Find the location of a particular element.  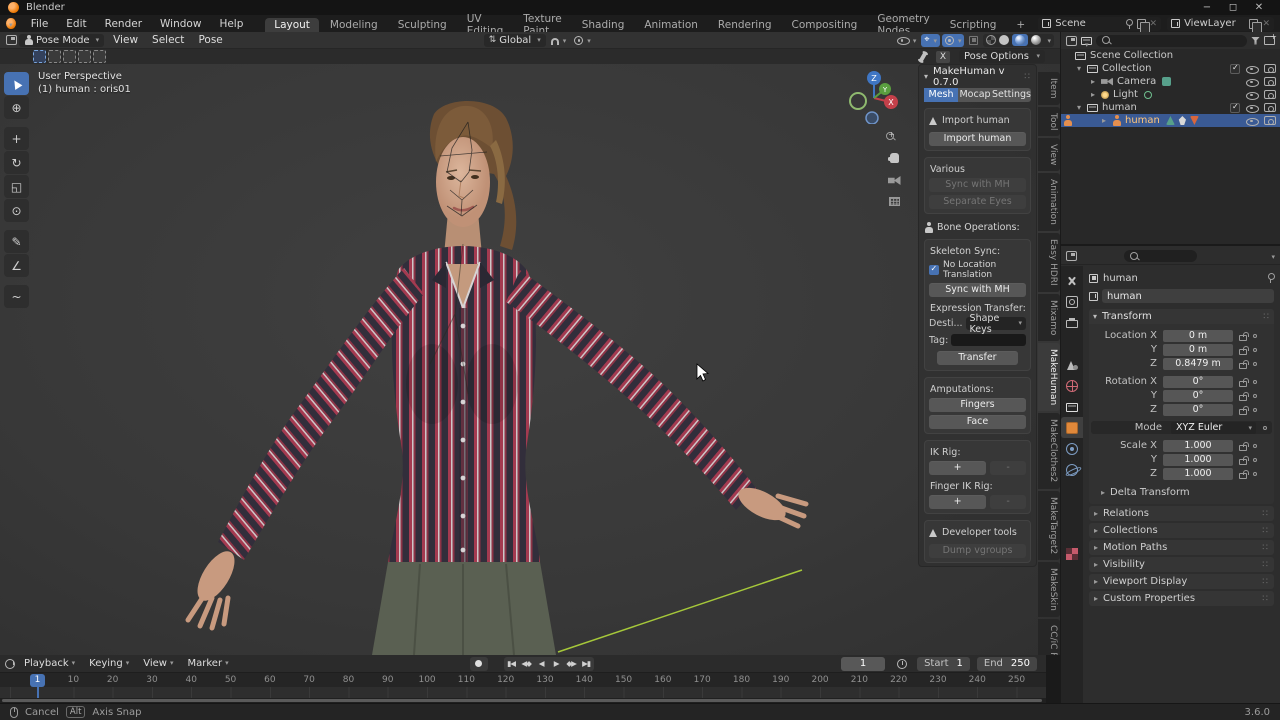

workspace-tab: Rendering is located at coordinates (745, 25).